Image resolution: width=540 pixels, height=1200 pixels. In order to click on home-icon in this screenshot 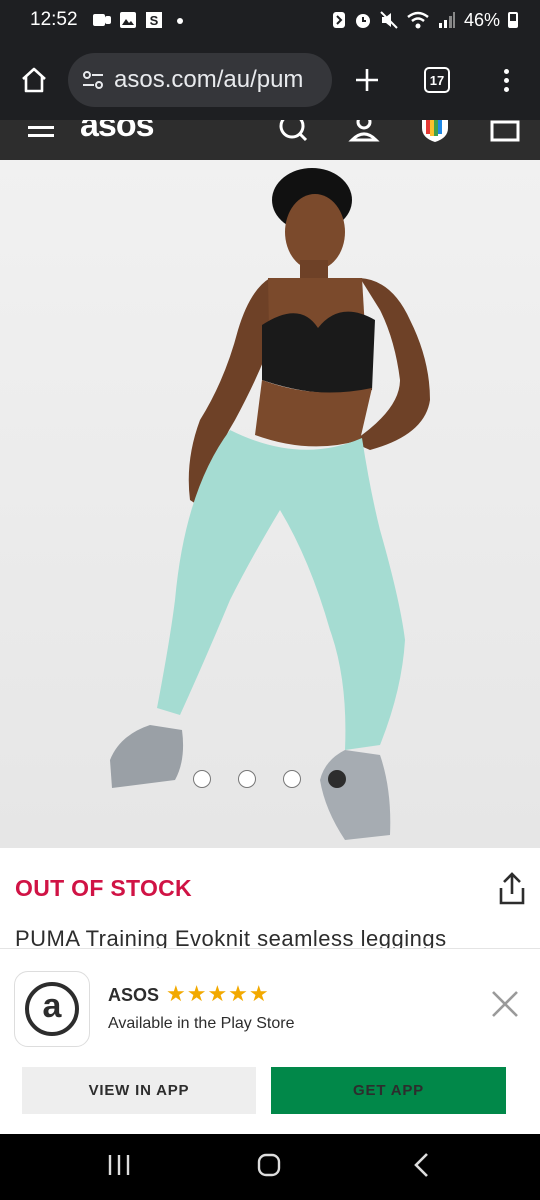, I will do `click(34, 80)`.